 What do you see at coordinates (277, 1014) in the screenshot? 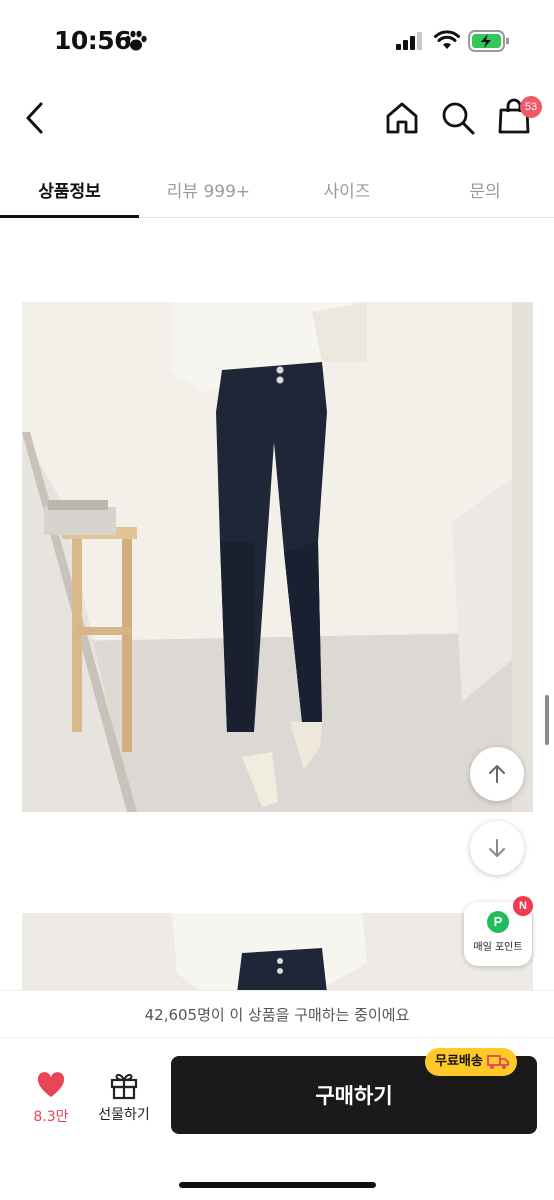
I see `purchase-notice: 42,605명이 이 상품을 구매하는 중이에요` at bounding box center [277, 1014].